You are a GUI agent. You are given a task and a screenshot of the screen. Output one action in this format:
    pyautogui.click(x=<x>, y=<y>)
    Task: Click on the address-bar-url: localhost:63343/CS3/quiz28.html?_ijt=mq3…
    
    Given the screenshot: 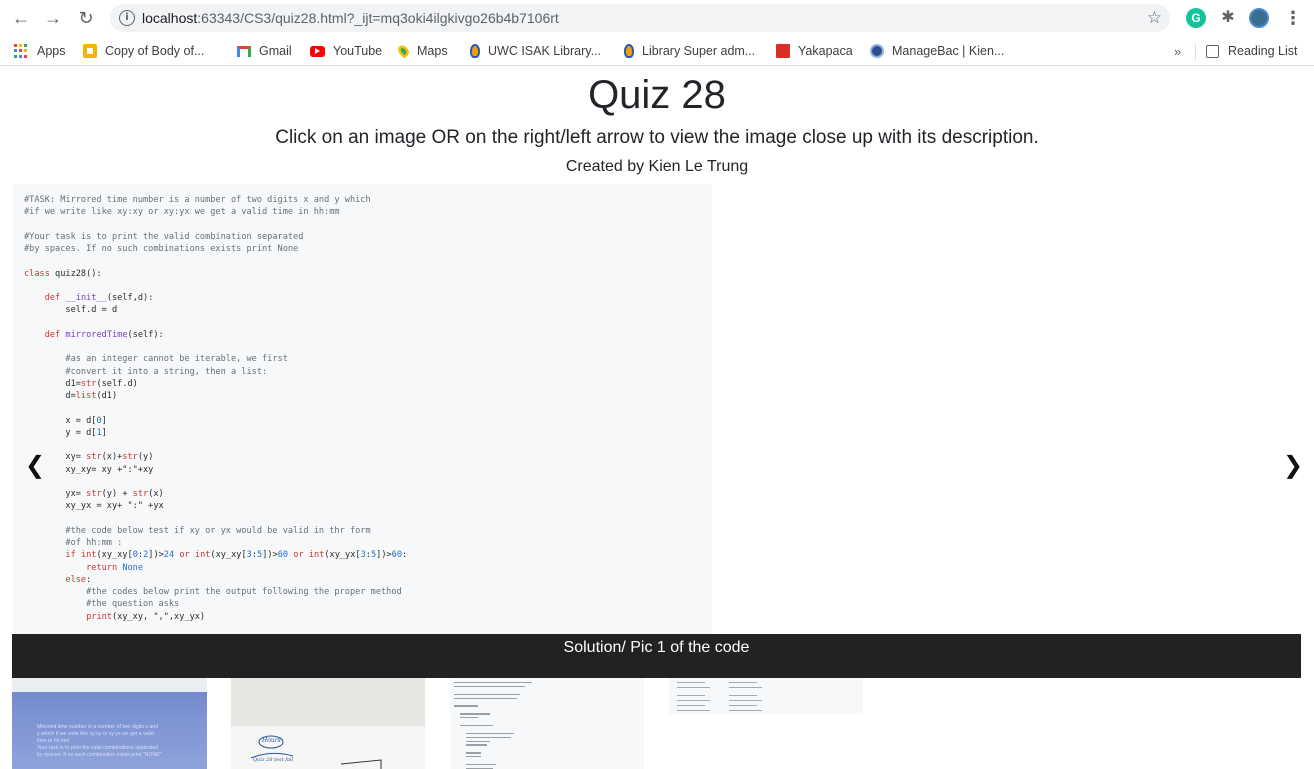 What is the action you would take?
    pyautogui.click(x=350, y=18)
    